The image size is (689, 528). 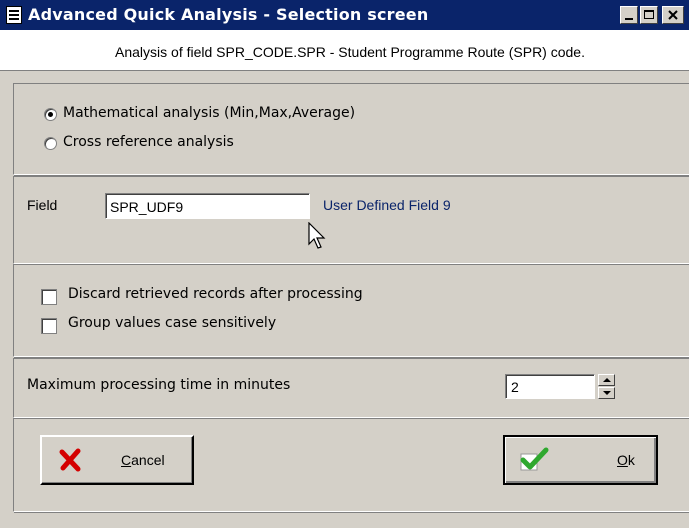 I want to click on red-cross-icon, so click(x=70, y=460).